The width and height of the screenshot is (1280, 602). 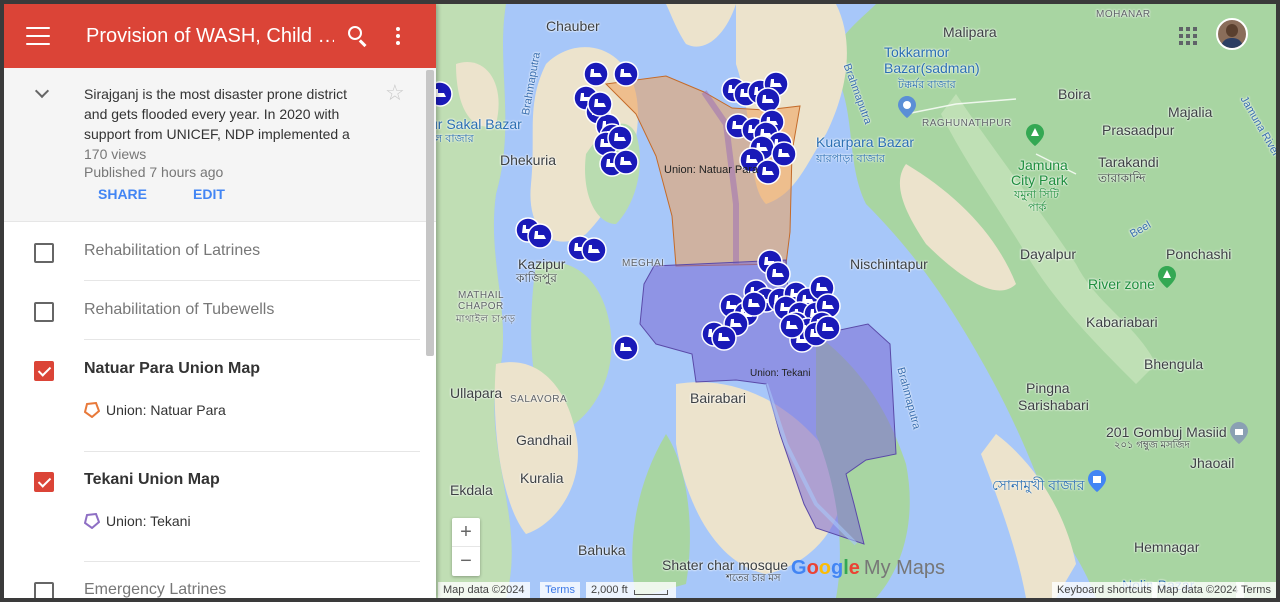 What do you see at coordinates (466, 532) in the screenshot?
I see `zoom-in-button: +` at bounding box center [466, 532].